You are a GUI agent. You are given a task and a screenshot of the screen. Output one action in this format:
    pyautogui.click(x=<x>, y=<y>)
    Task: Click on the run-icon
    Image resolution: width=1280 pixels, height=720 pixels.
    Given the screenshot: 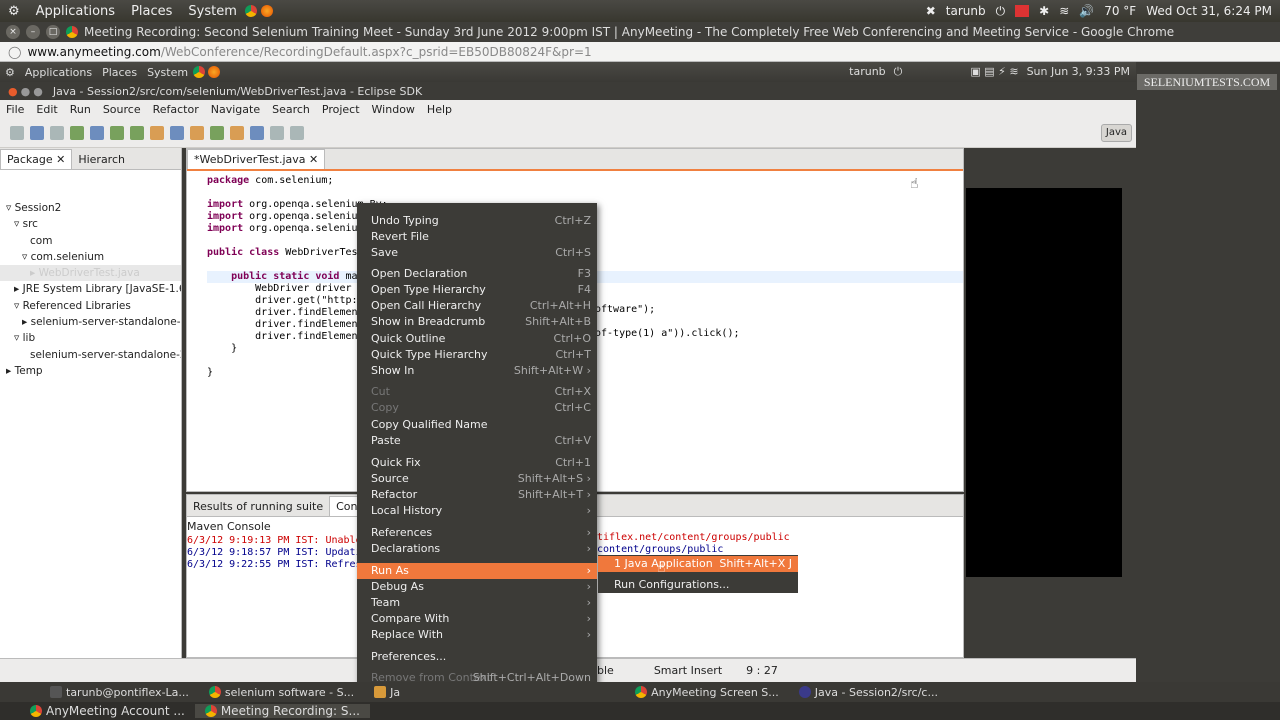 What is the action you would take?
    pyautogui.click(x=137, y=132)
    